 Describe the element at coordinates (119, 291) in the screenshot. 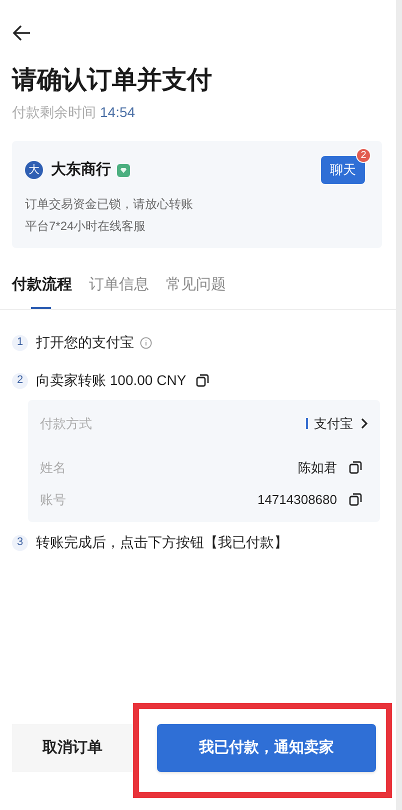

I see `tab: 订单信息` at that location.